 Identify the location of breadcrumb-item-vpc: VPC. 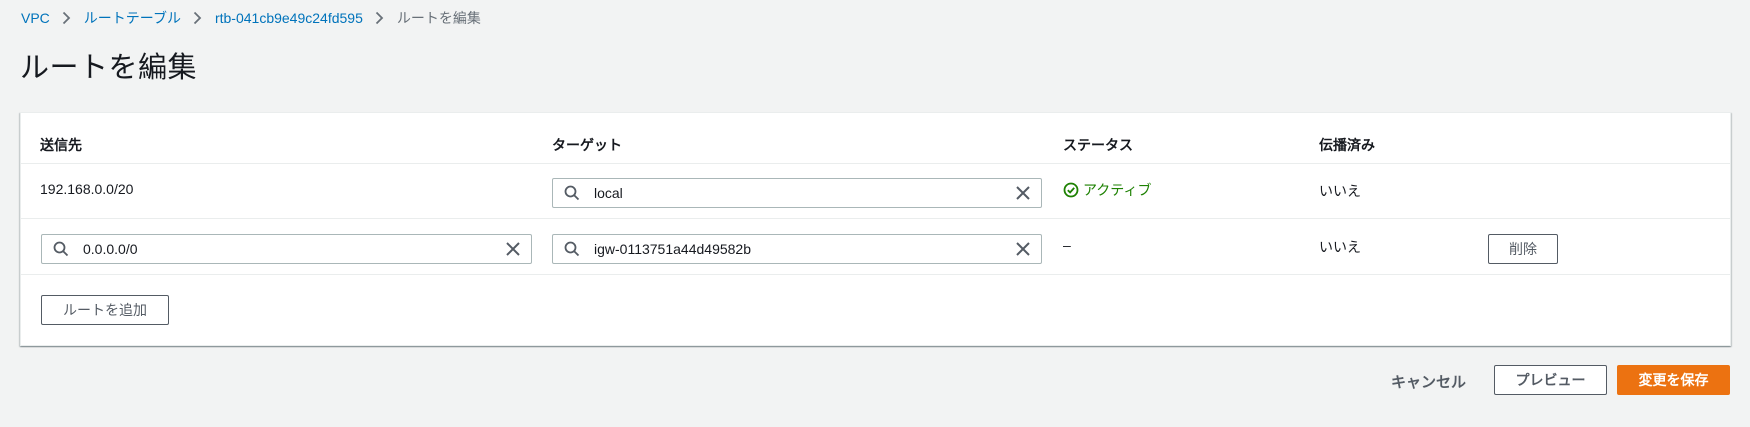
(35, 18).